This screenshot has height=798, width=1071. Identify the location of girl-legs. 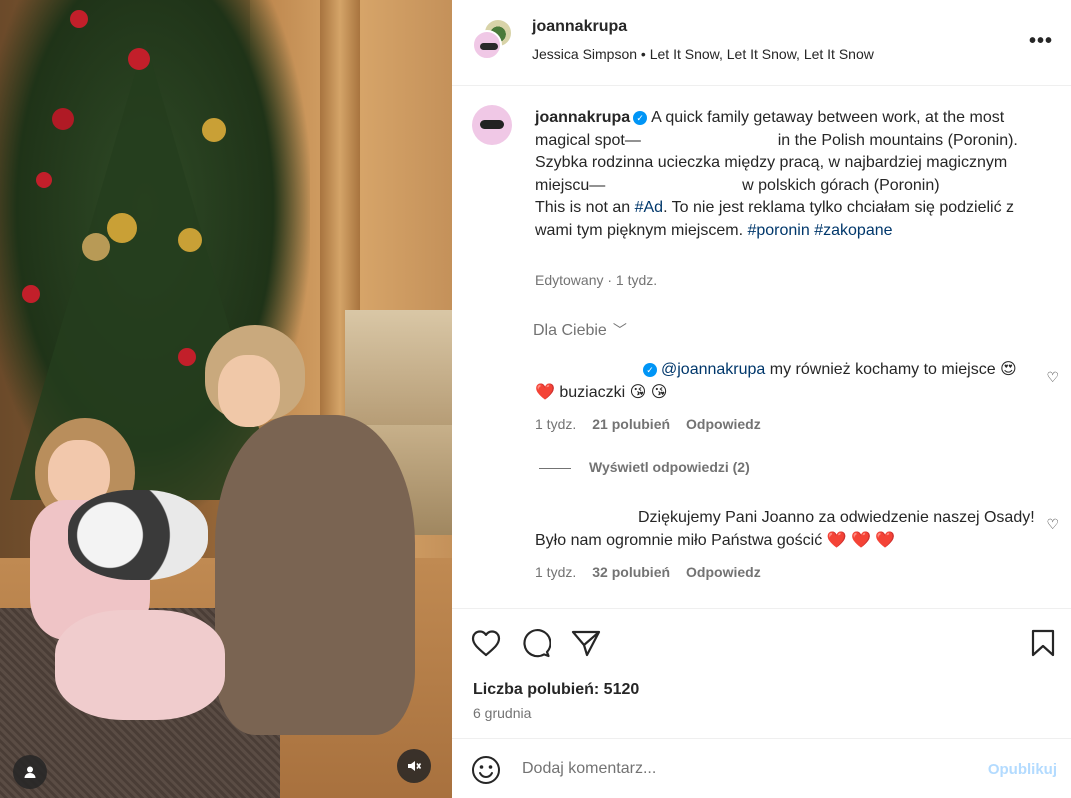
(140, 665).